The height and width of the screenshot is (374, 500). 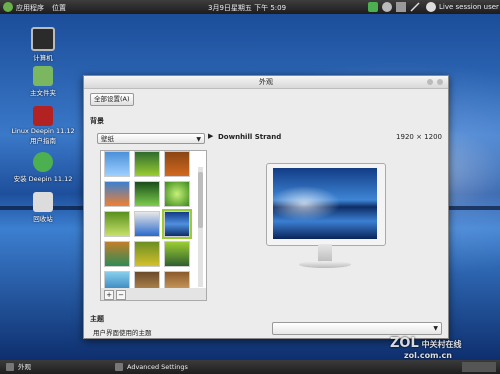 What do you see at coordinates (247, 8) in the screenshot?
I see `panel-clock: 3月9日星期五 下午 5:09` at bounding box center [247, 8].